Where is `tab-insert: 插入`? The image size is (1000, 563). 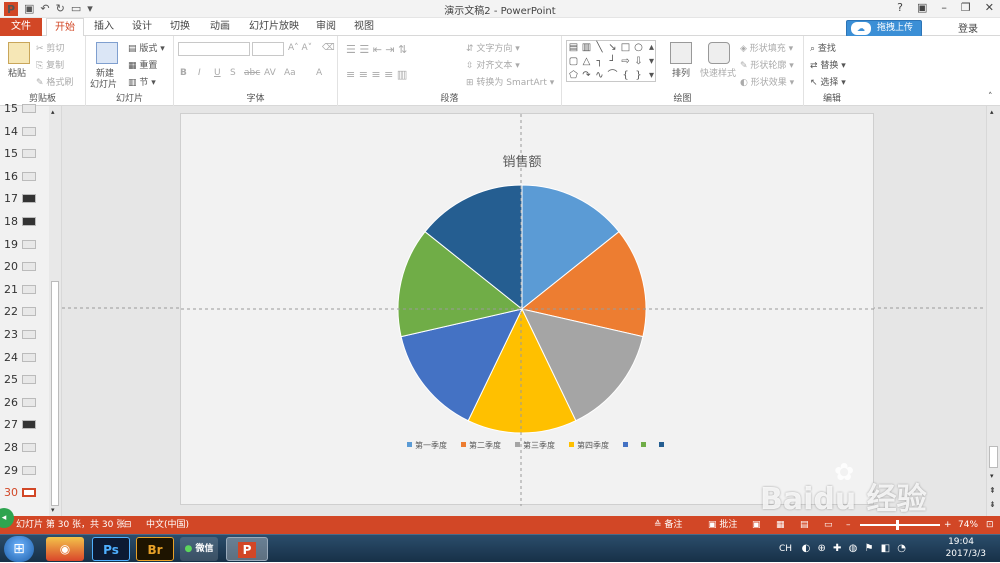 tab-insert: 插入 is located at coordinates (104, 27).